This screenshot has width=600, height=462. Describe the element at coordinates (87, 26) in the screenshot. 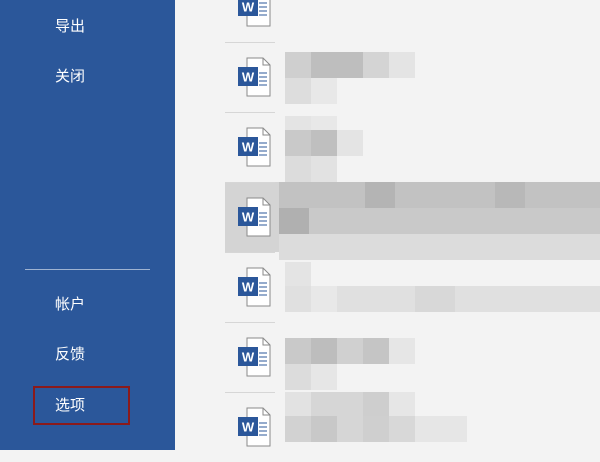

I see `sidebar-item-export: 导出` at that location.